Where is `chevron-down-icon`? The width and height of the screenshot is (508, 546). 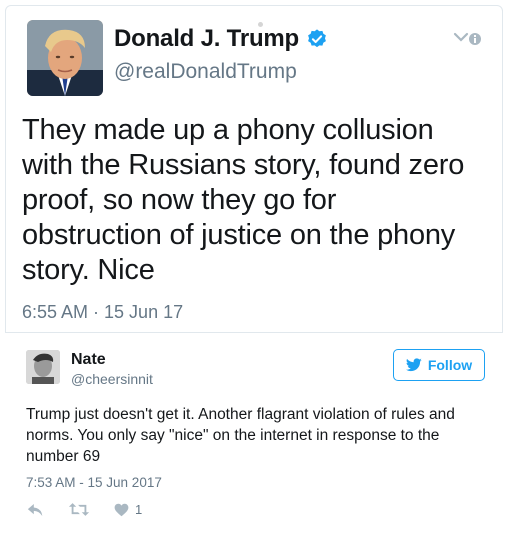
chevron-down-icon is located at coordinates (468, 39).